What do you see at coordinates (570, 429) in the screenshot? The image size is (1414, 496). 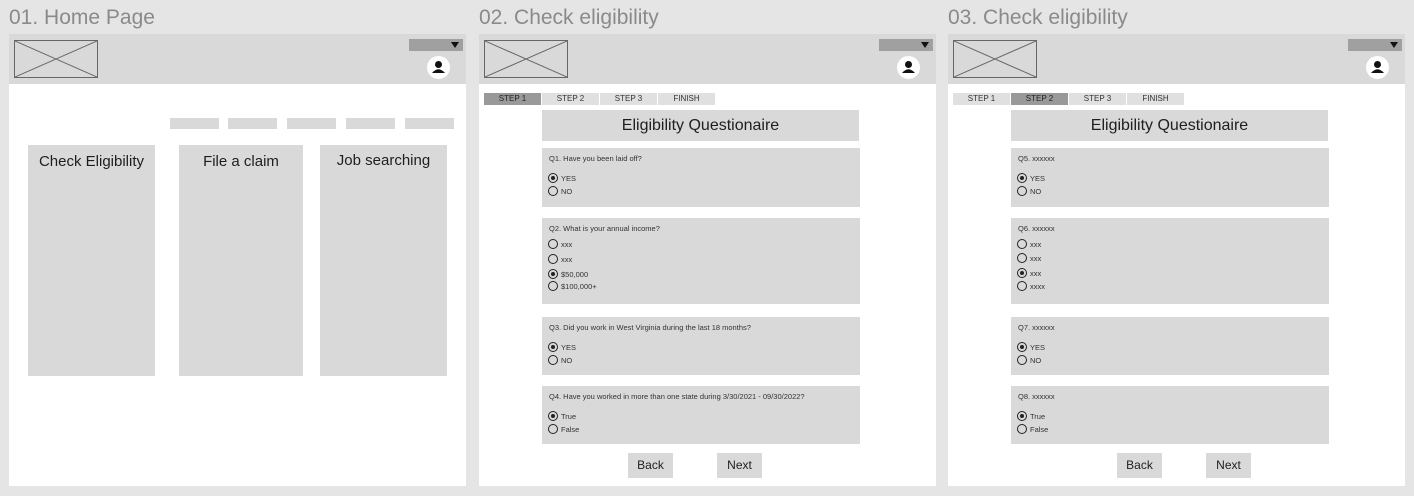 I see `option-label: False` at bounding box center [570, 429].